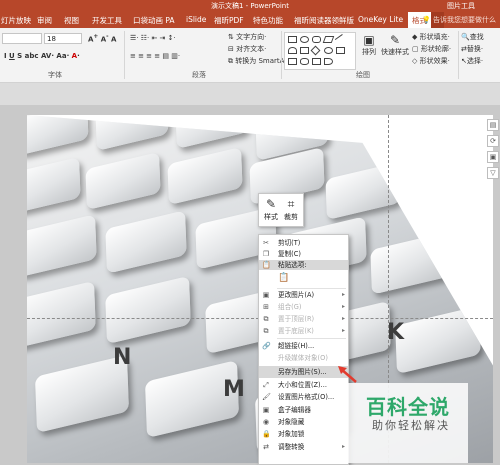  What do you see at coordinates (311, 288) in the screenshot?
I see `menu-separator` at bounding box center [311, 288].